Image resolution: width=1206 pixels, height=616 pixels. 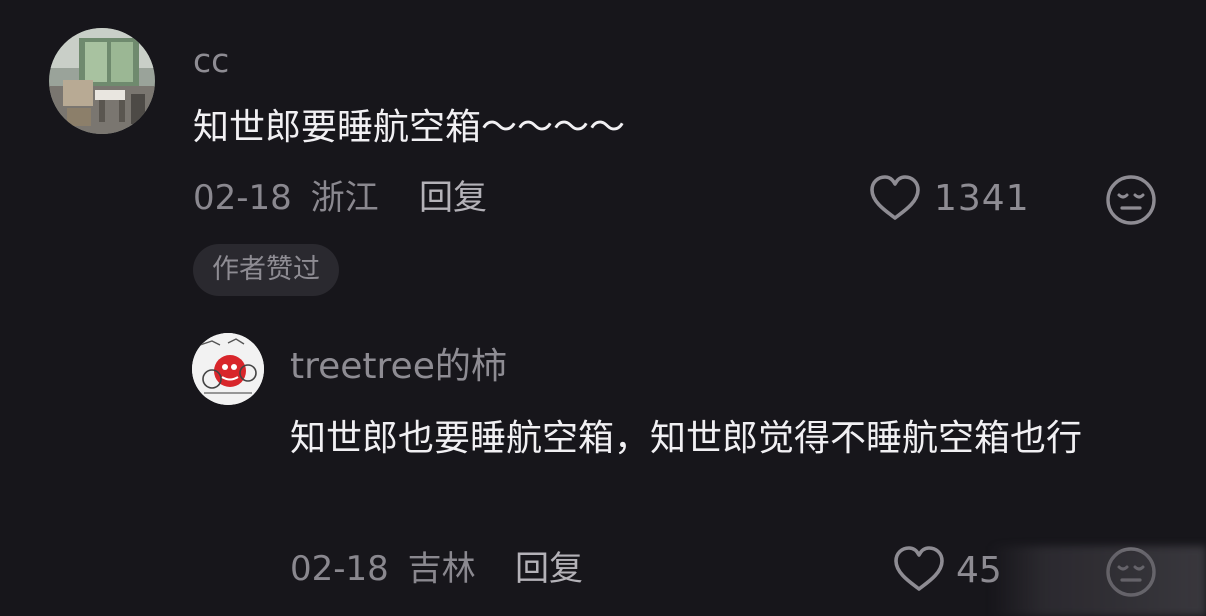 What do you see at coordinates (398, 367) in the screenshot?
I see `reply-username: treetree的柿` at bounding box center [398, 367].